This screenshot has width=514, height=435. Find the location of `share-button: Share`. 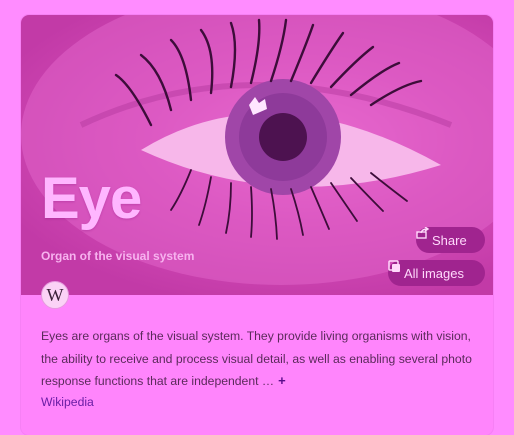

share-button: Share is located at coordinates (450, 240).